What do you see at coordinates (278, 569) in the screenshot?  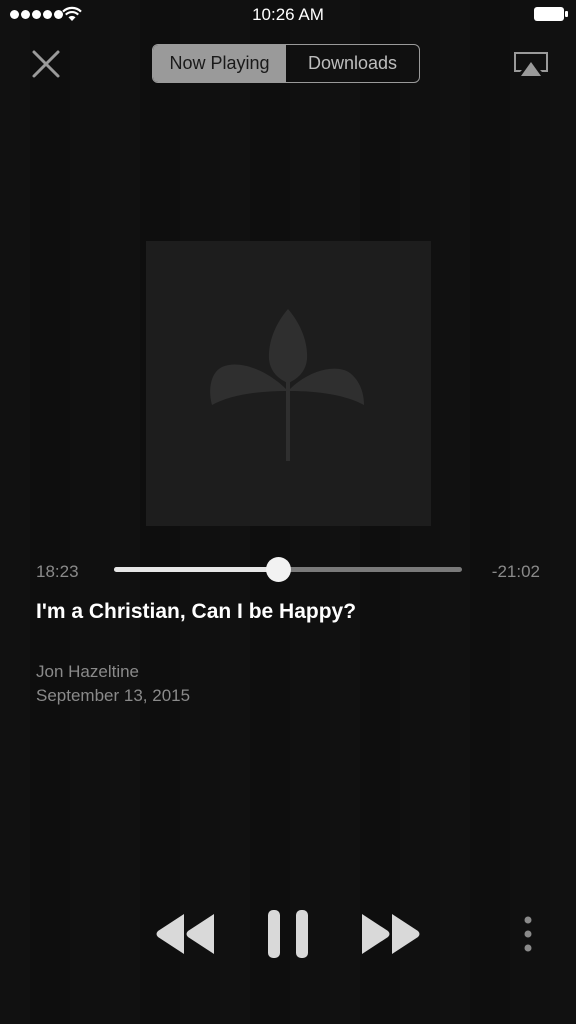 I see `progress-thumb` at bounding box center [278, 569].